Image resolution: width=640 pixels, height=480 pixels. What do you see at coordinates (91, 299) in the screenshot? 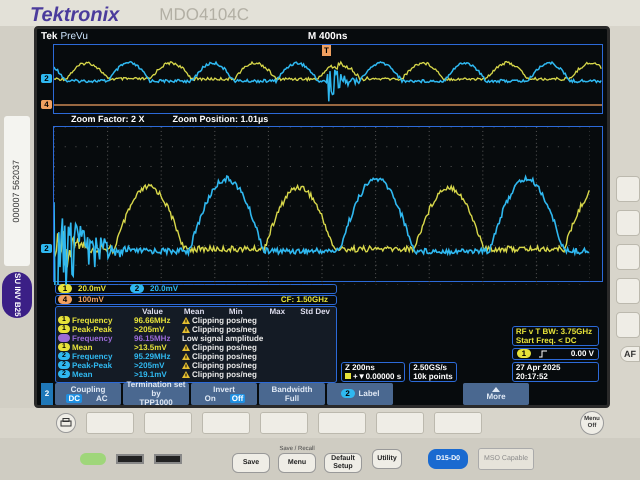
I see `channel-scale: 100mV` at bounding box center [91, 299].